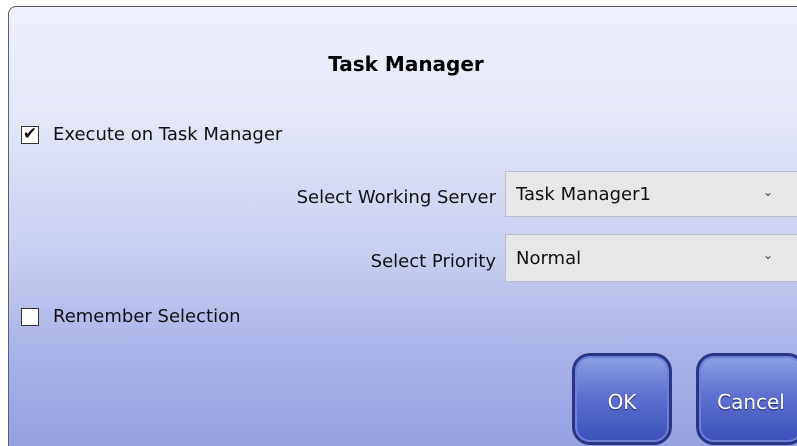 The height and width of the screenshot is (446, 797). I want to click on priority-value: Normal, so click(549, 258).